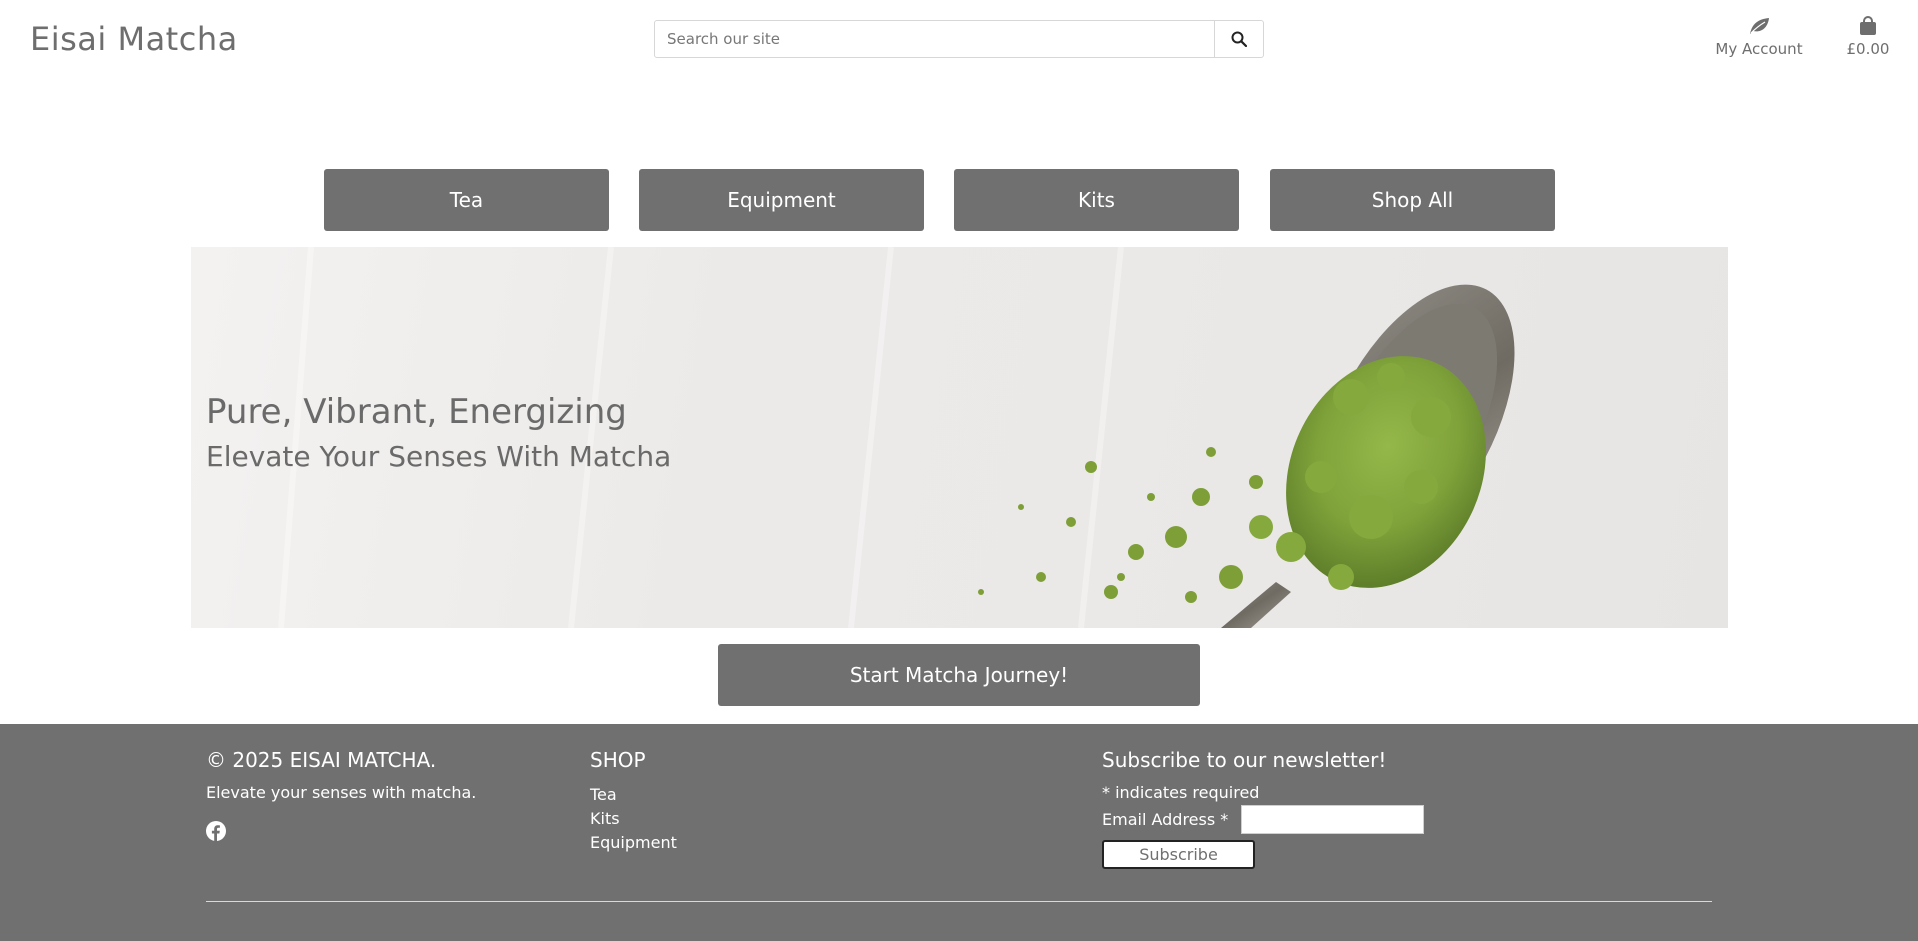  What do you see at coordinates (1178, 854) in the screenshot?
I see `subscribe-button: Subscribe` at bounding box center [1178, 854].